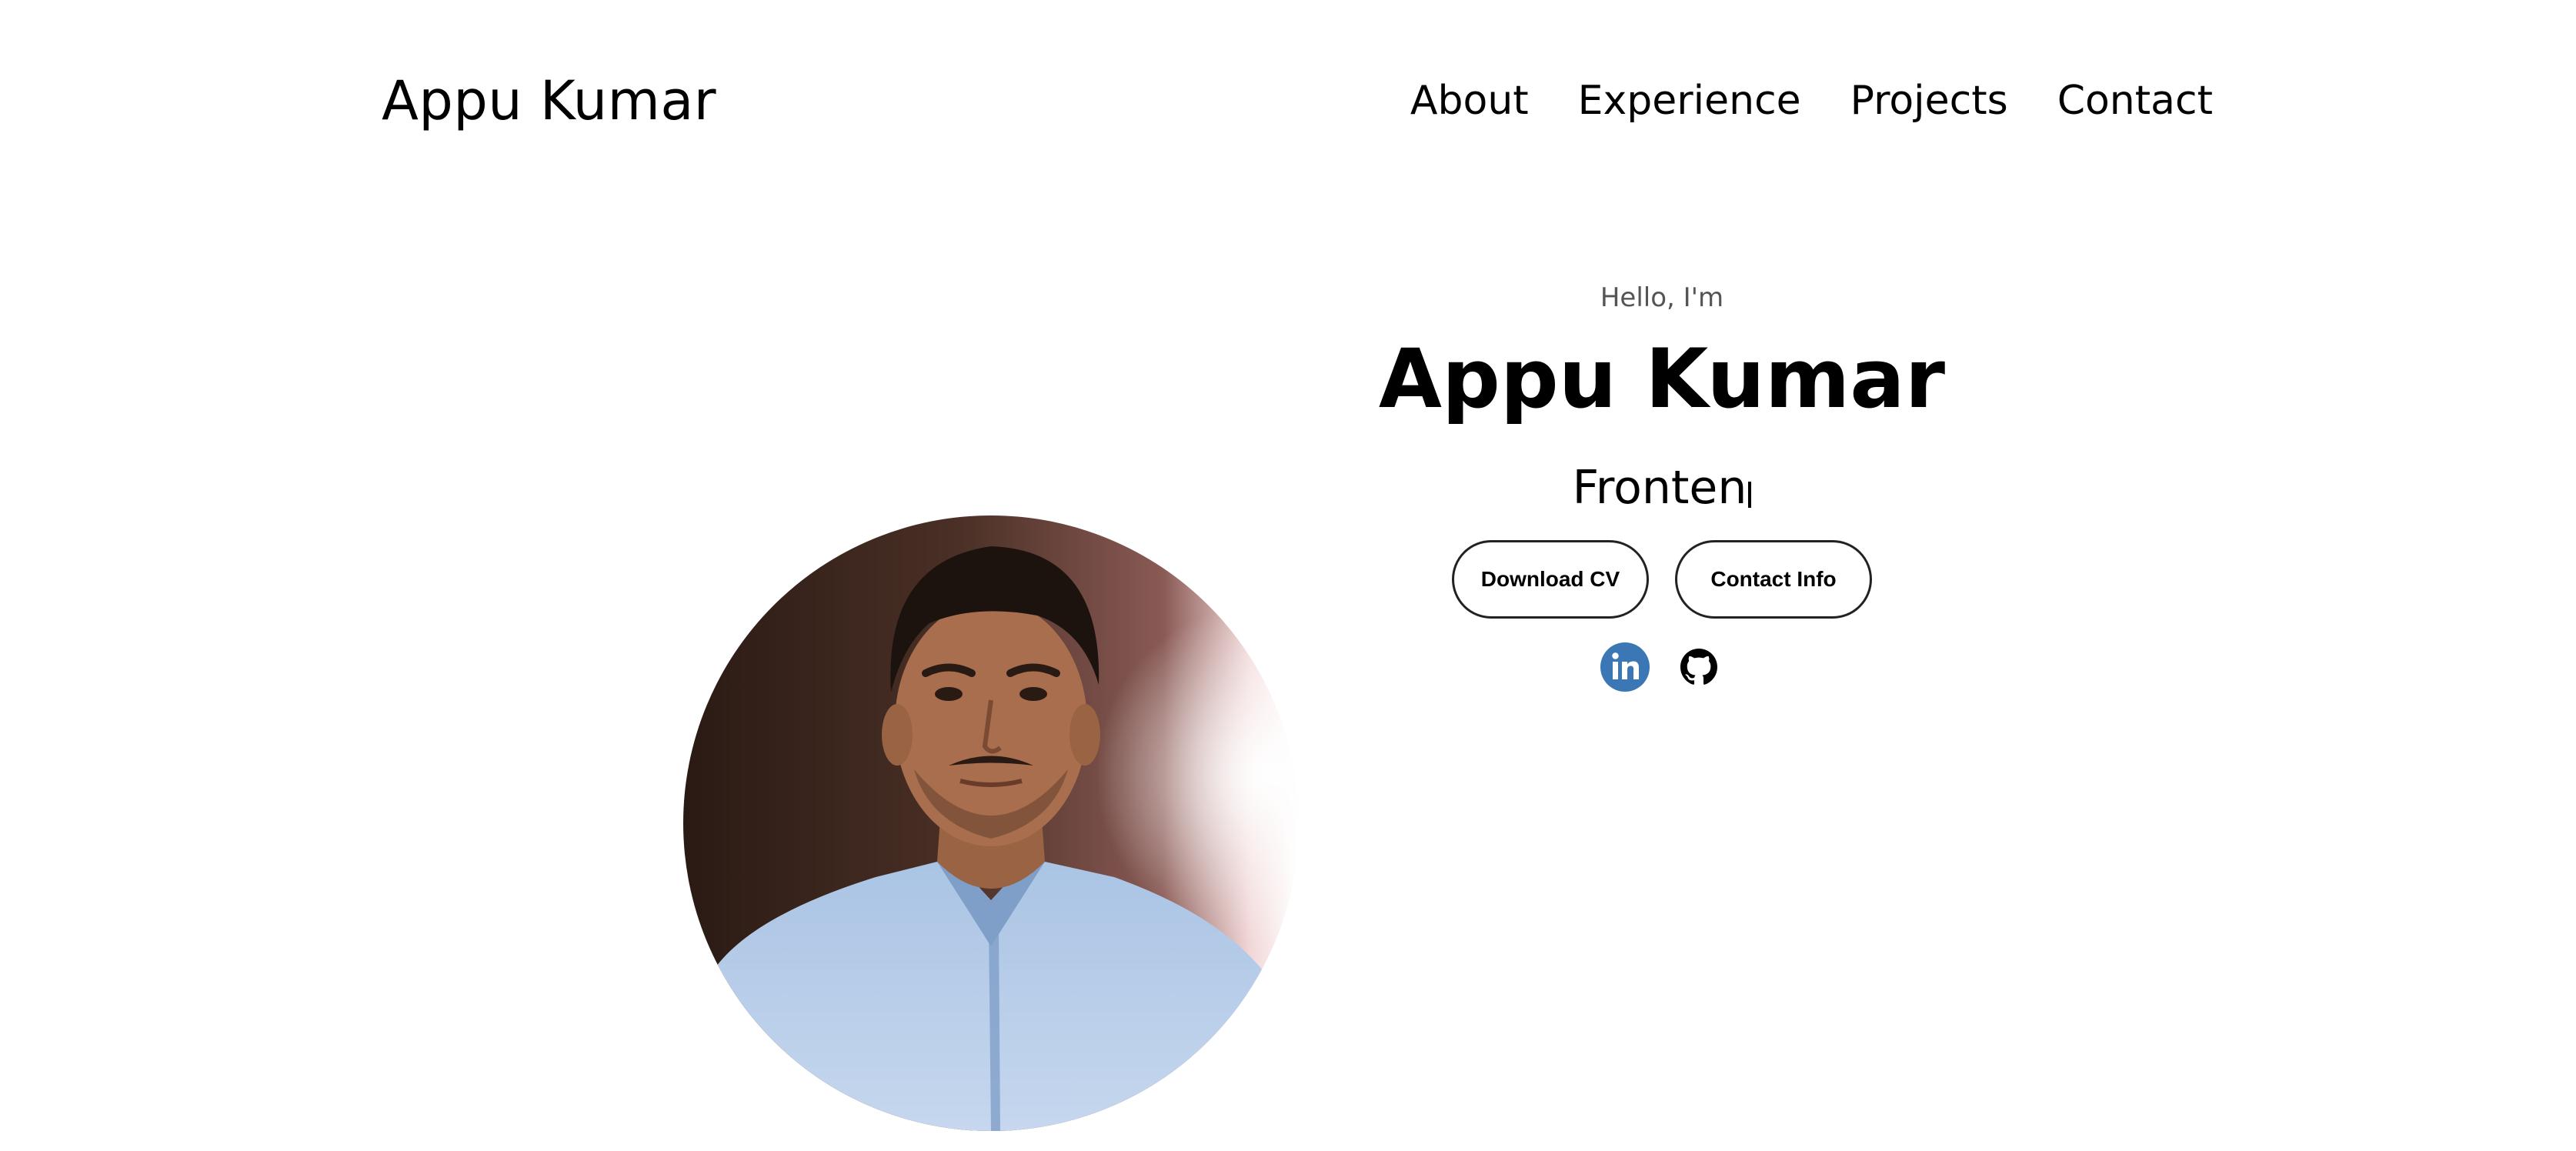  What do you see at coordinates (1698, 667) in the screenshot?
I see `github-icon` at bounding box center [1698, 667].